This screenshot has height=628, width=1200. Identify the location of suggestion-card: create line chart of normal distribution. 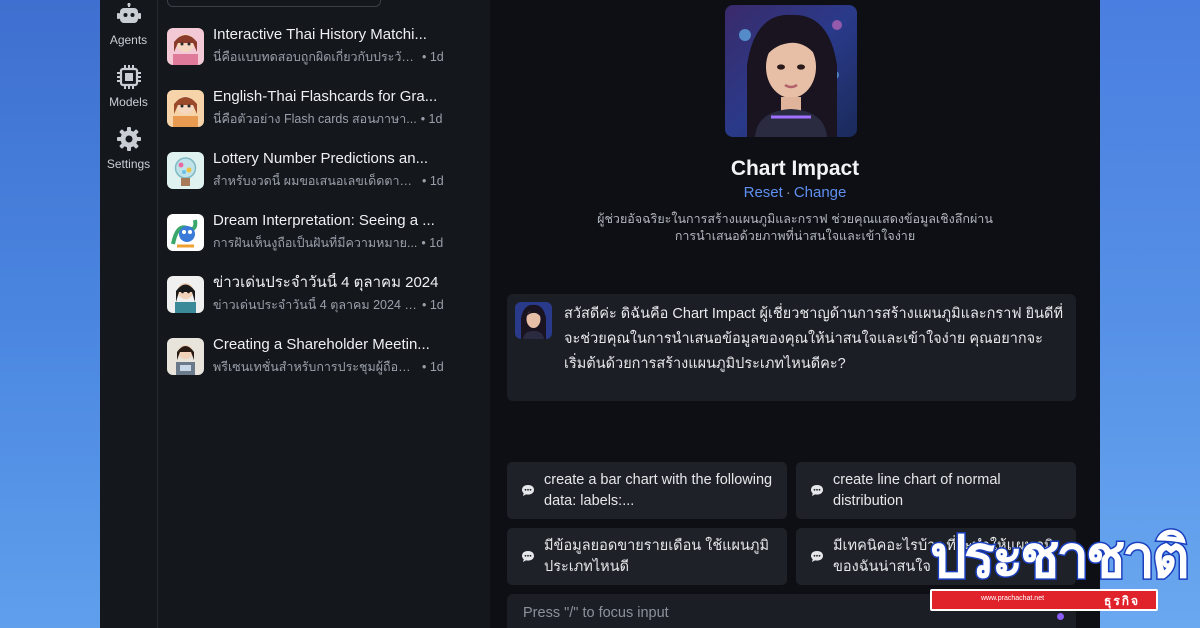
(936, 490).